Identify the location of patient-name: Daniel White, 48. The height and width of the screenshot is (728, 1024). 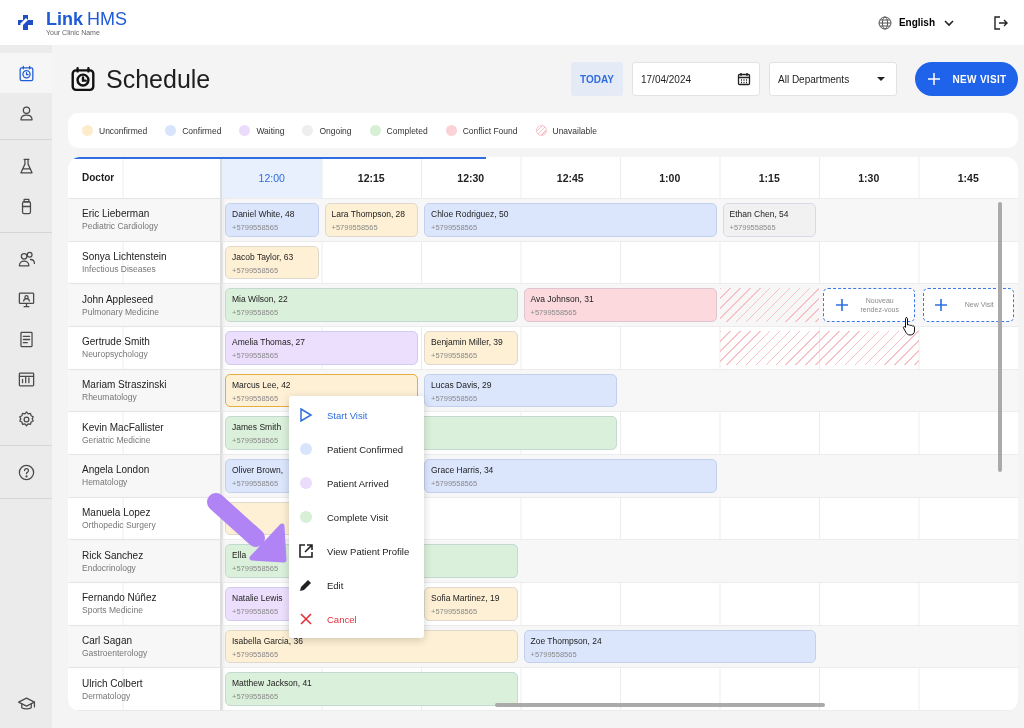
(263, 214).